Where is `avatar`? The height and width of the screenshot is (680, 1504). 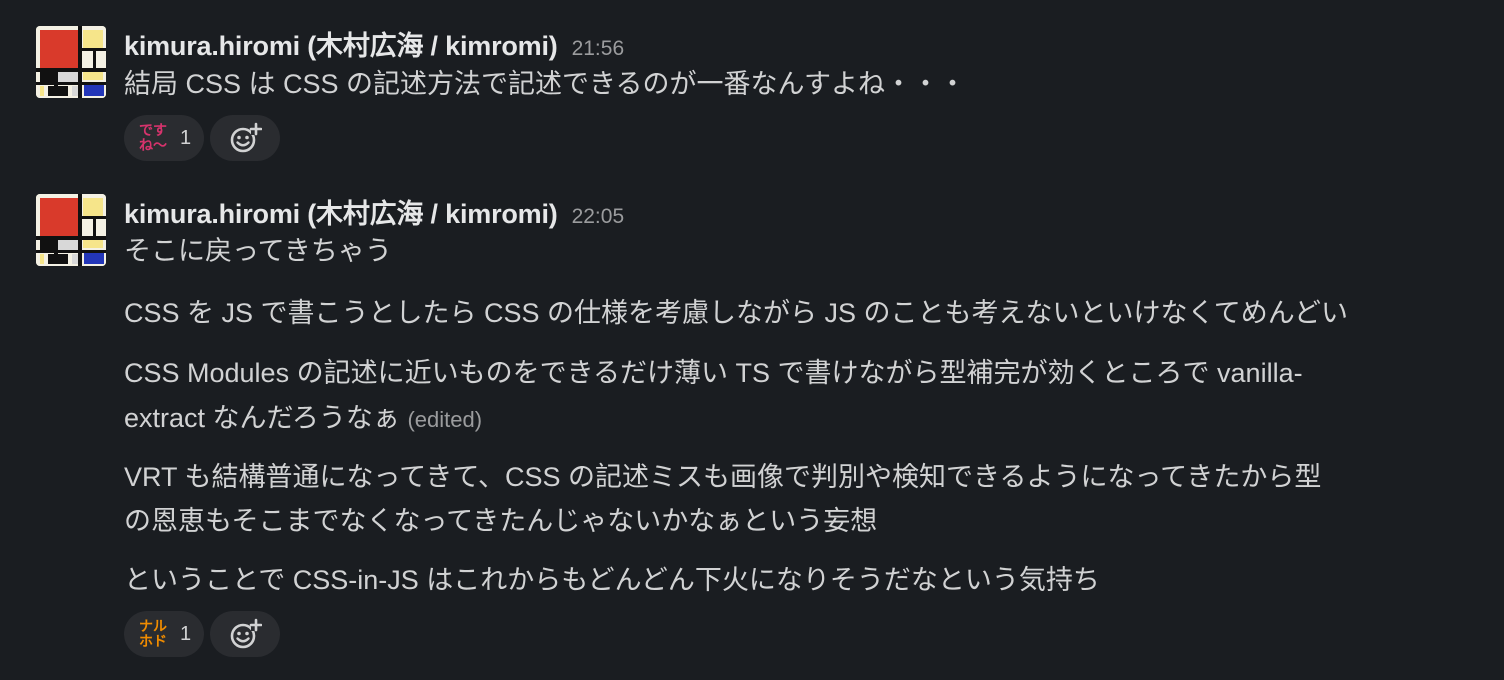 avatar is located at coordinates (71, 230).